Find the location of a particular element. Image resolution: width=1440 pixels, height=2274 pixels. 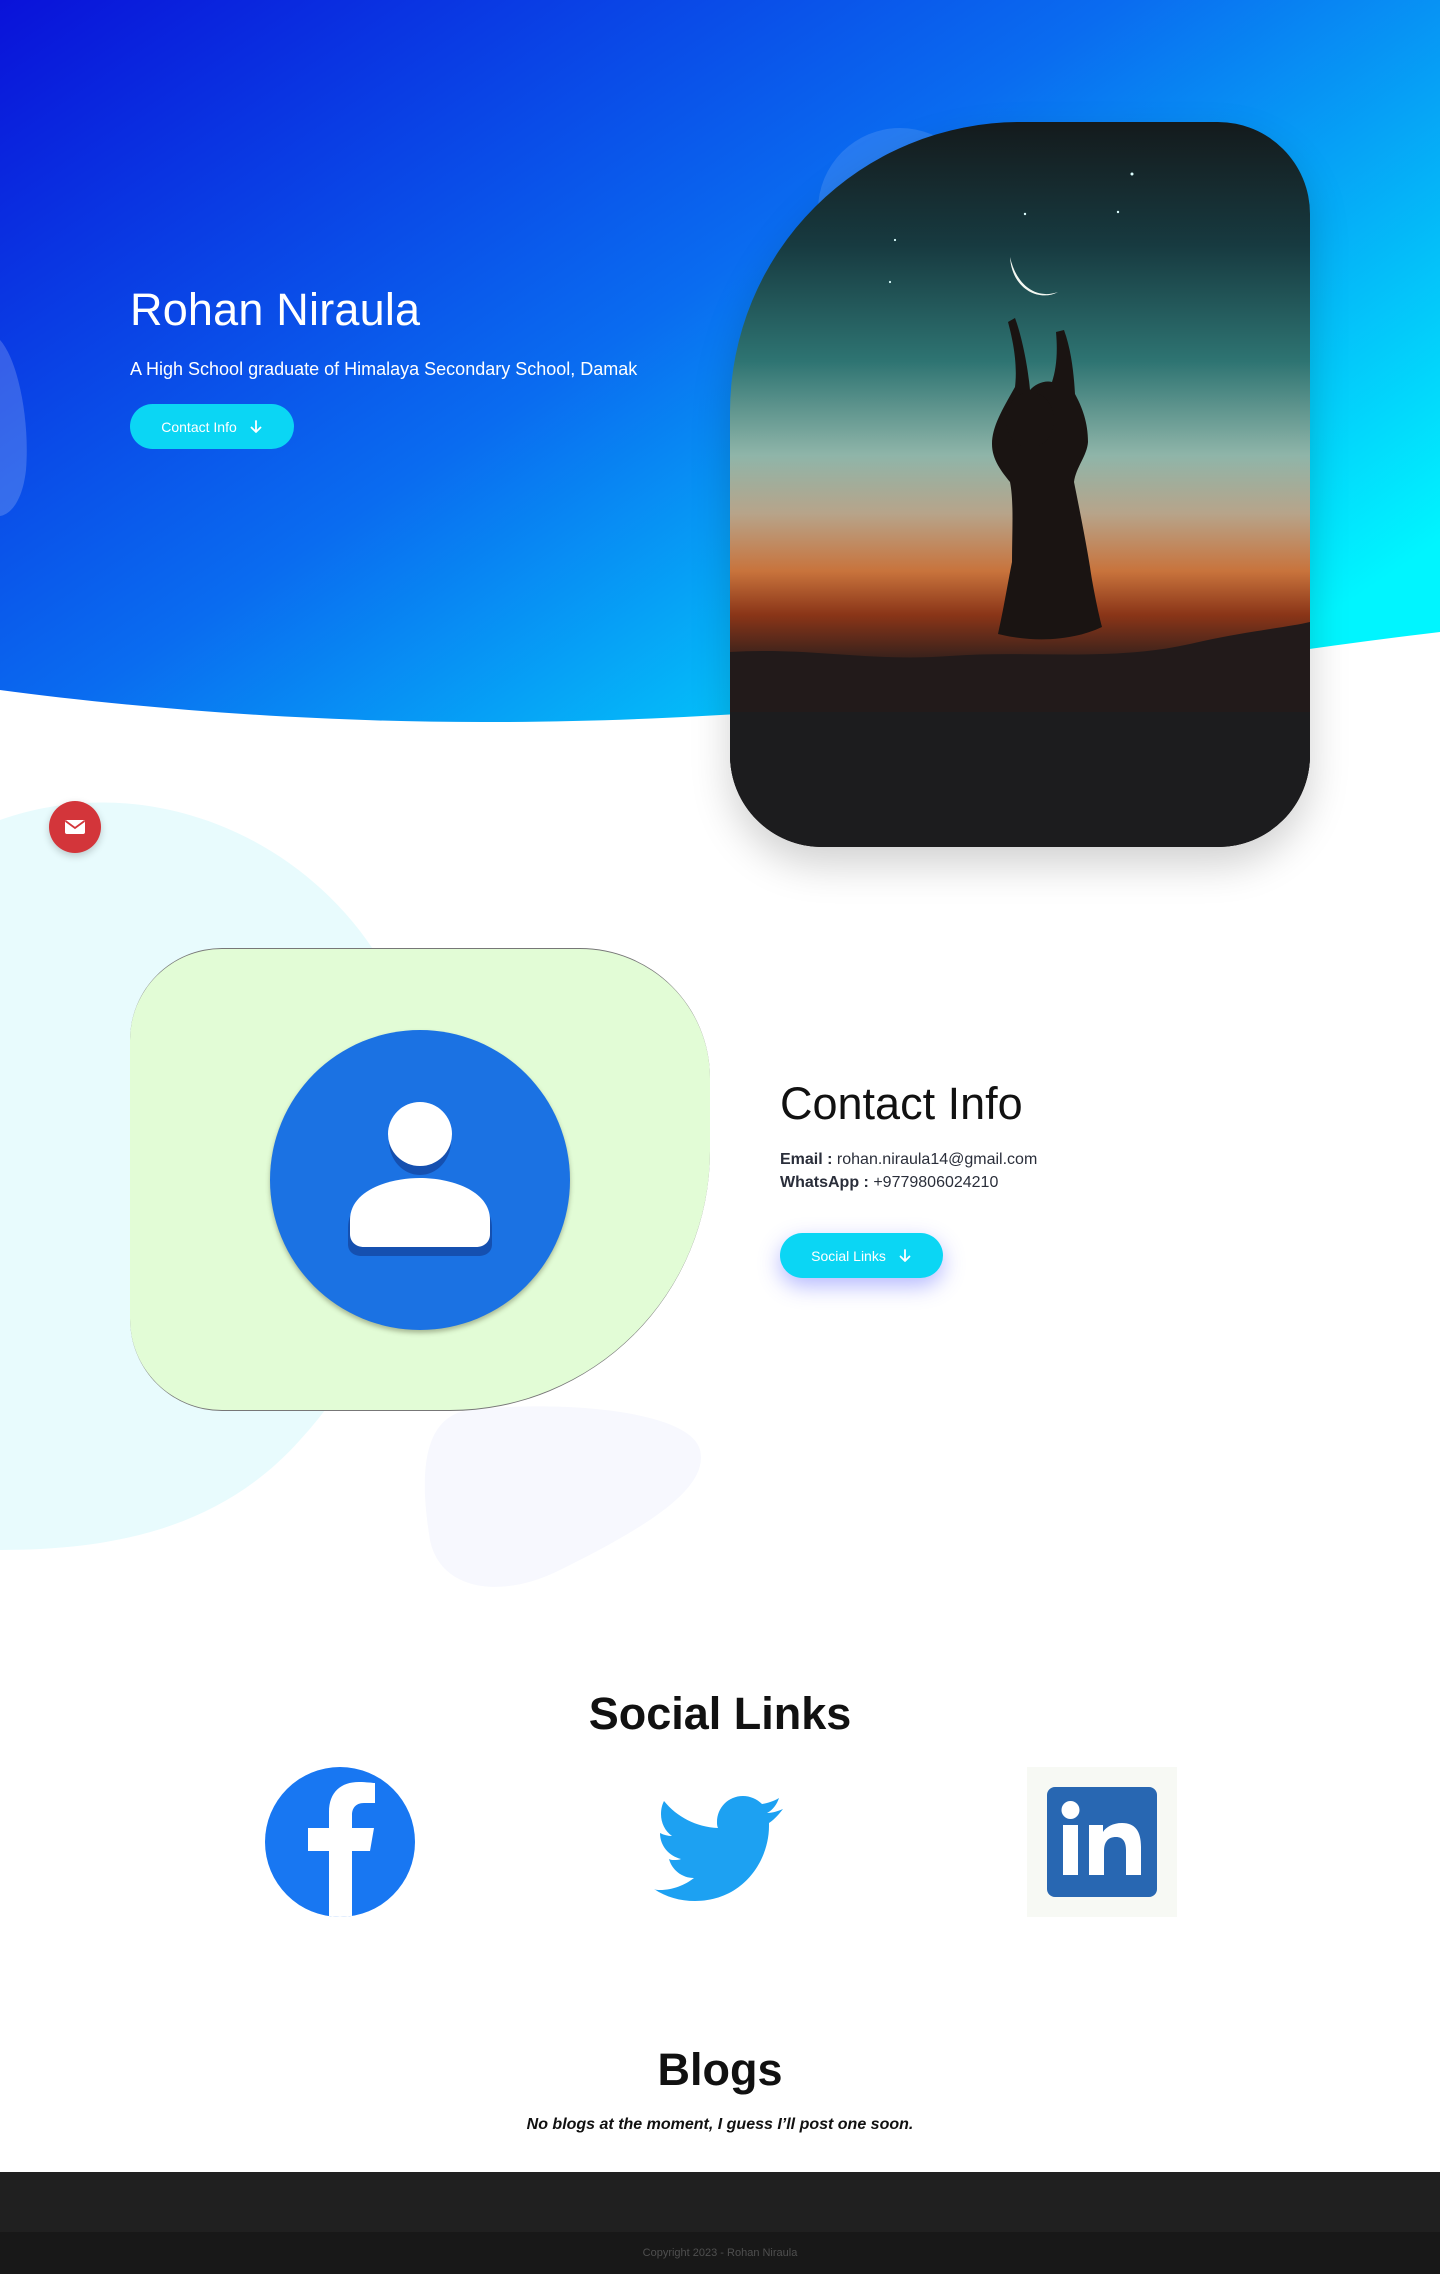

silhouette-moon-image is located at coordinates (1020, 484).